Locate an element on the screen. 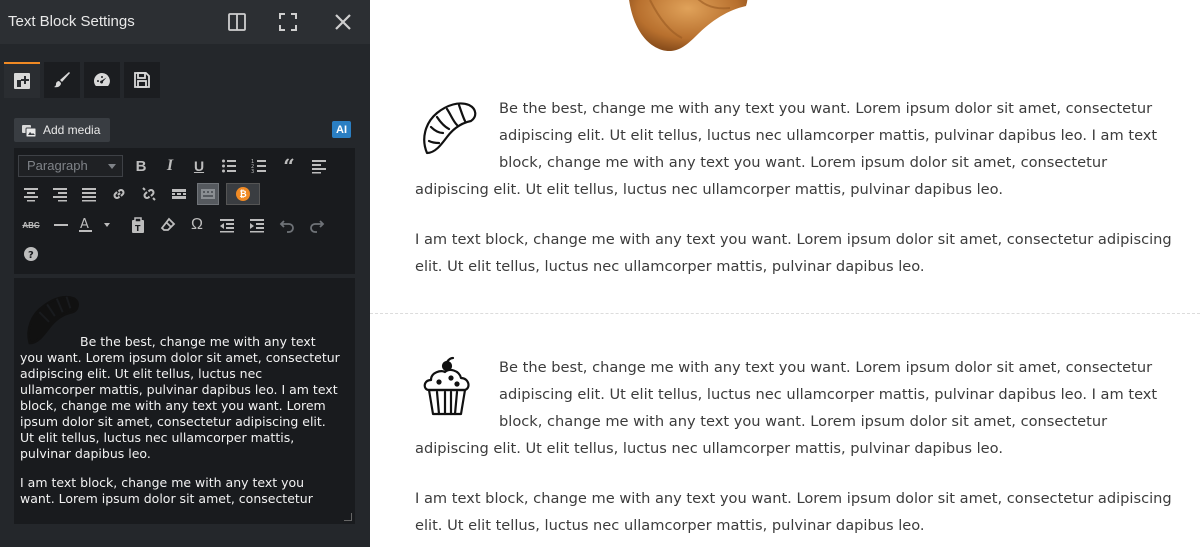 The image size is (1200, 547). help-icon: ? is located at coordinates (31, 254).